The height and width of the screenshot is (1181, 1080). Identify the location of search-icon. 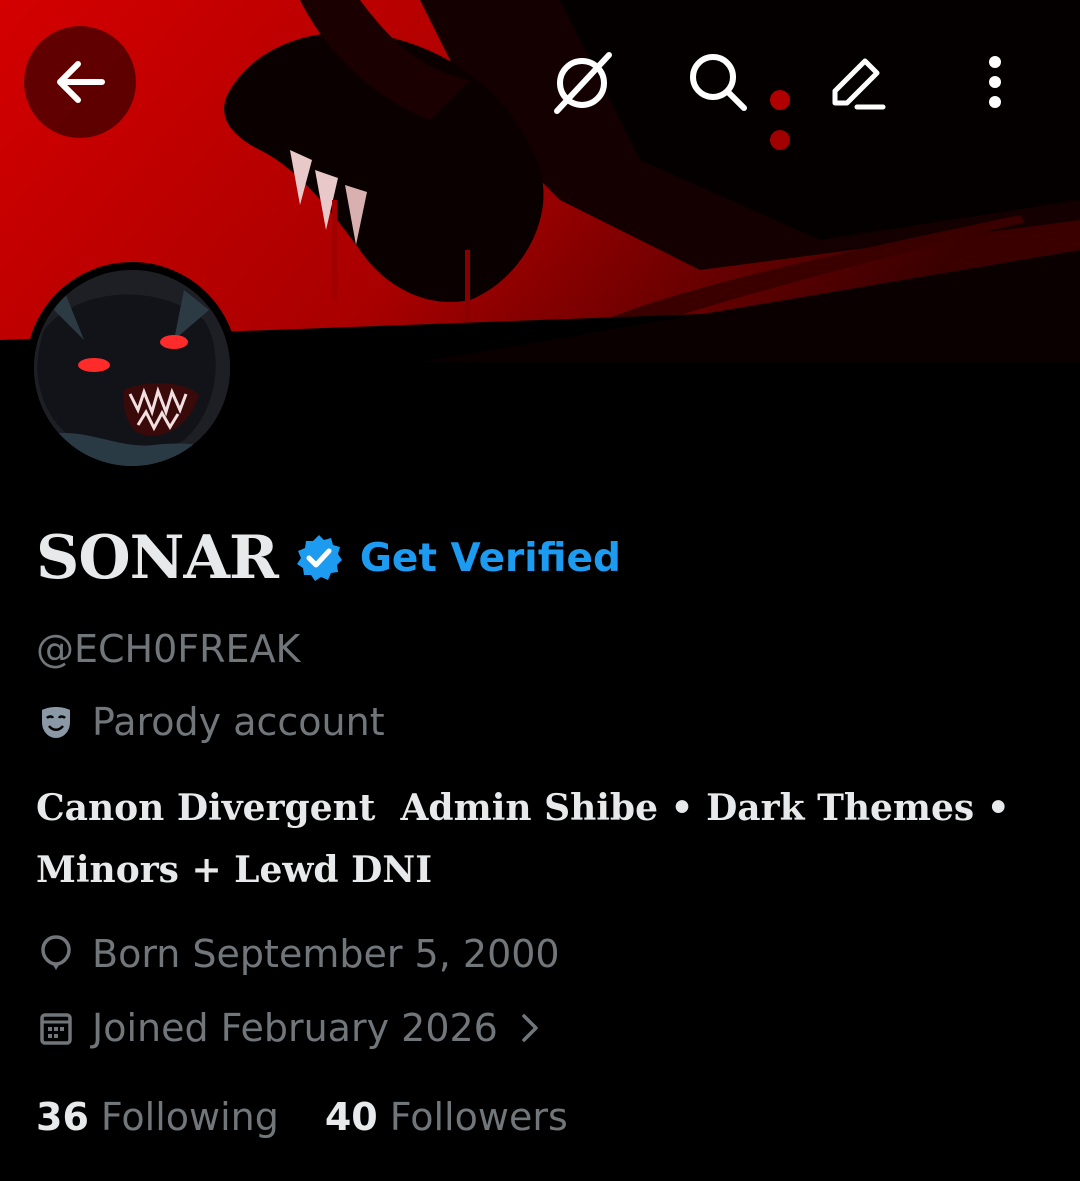
(718, 82).